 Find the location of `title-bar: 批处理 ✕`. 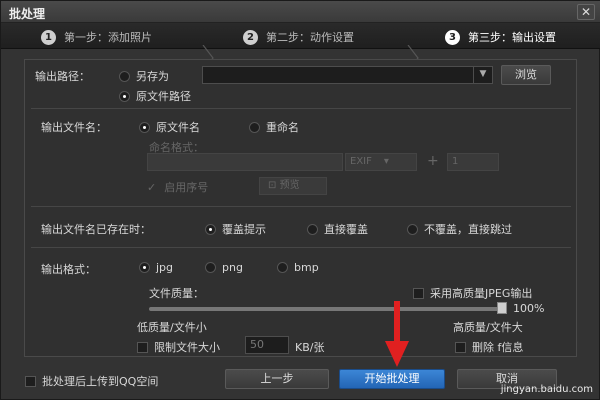

title-bar: 批处理 ✕ is located at coordinates (300, 12).